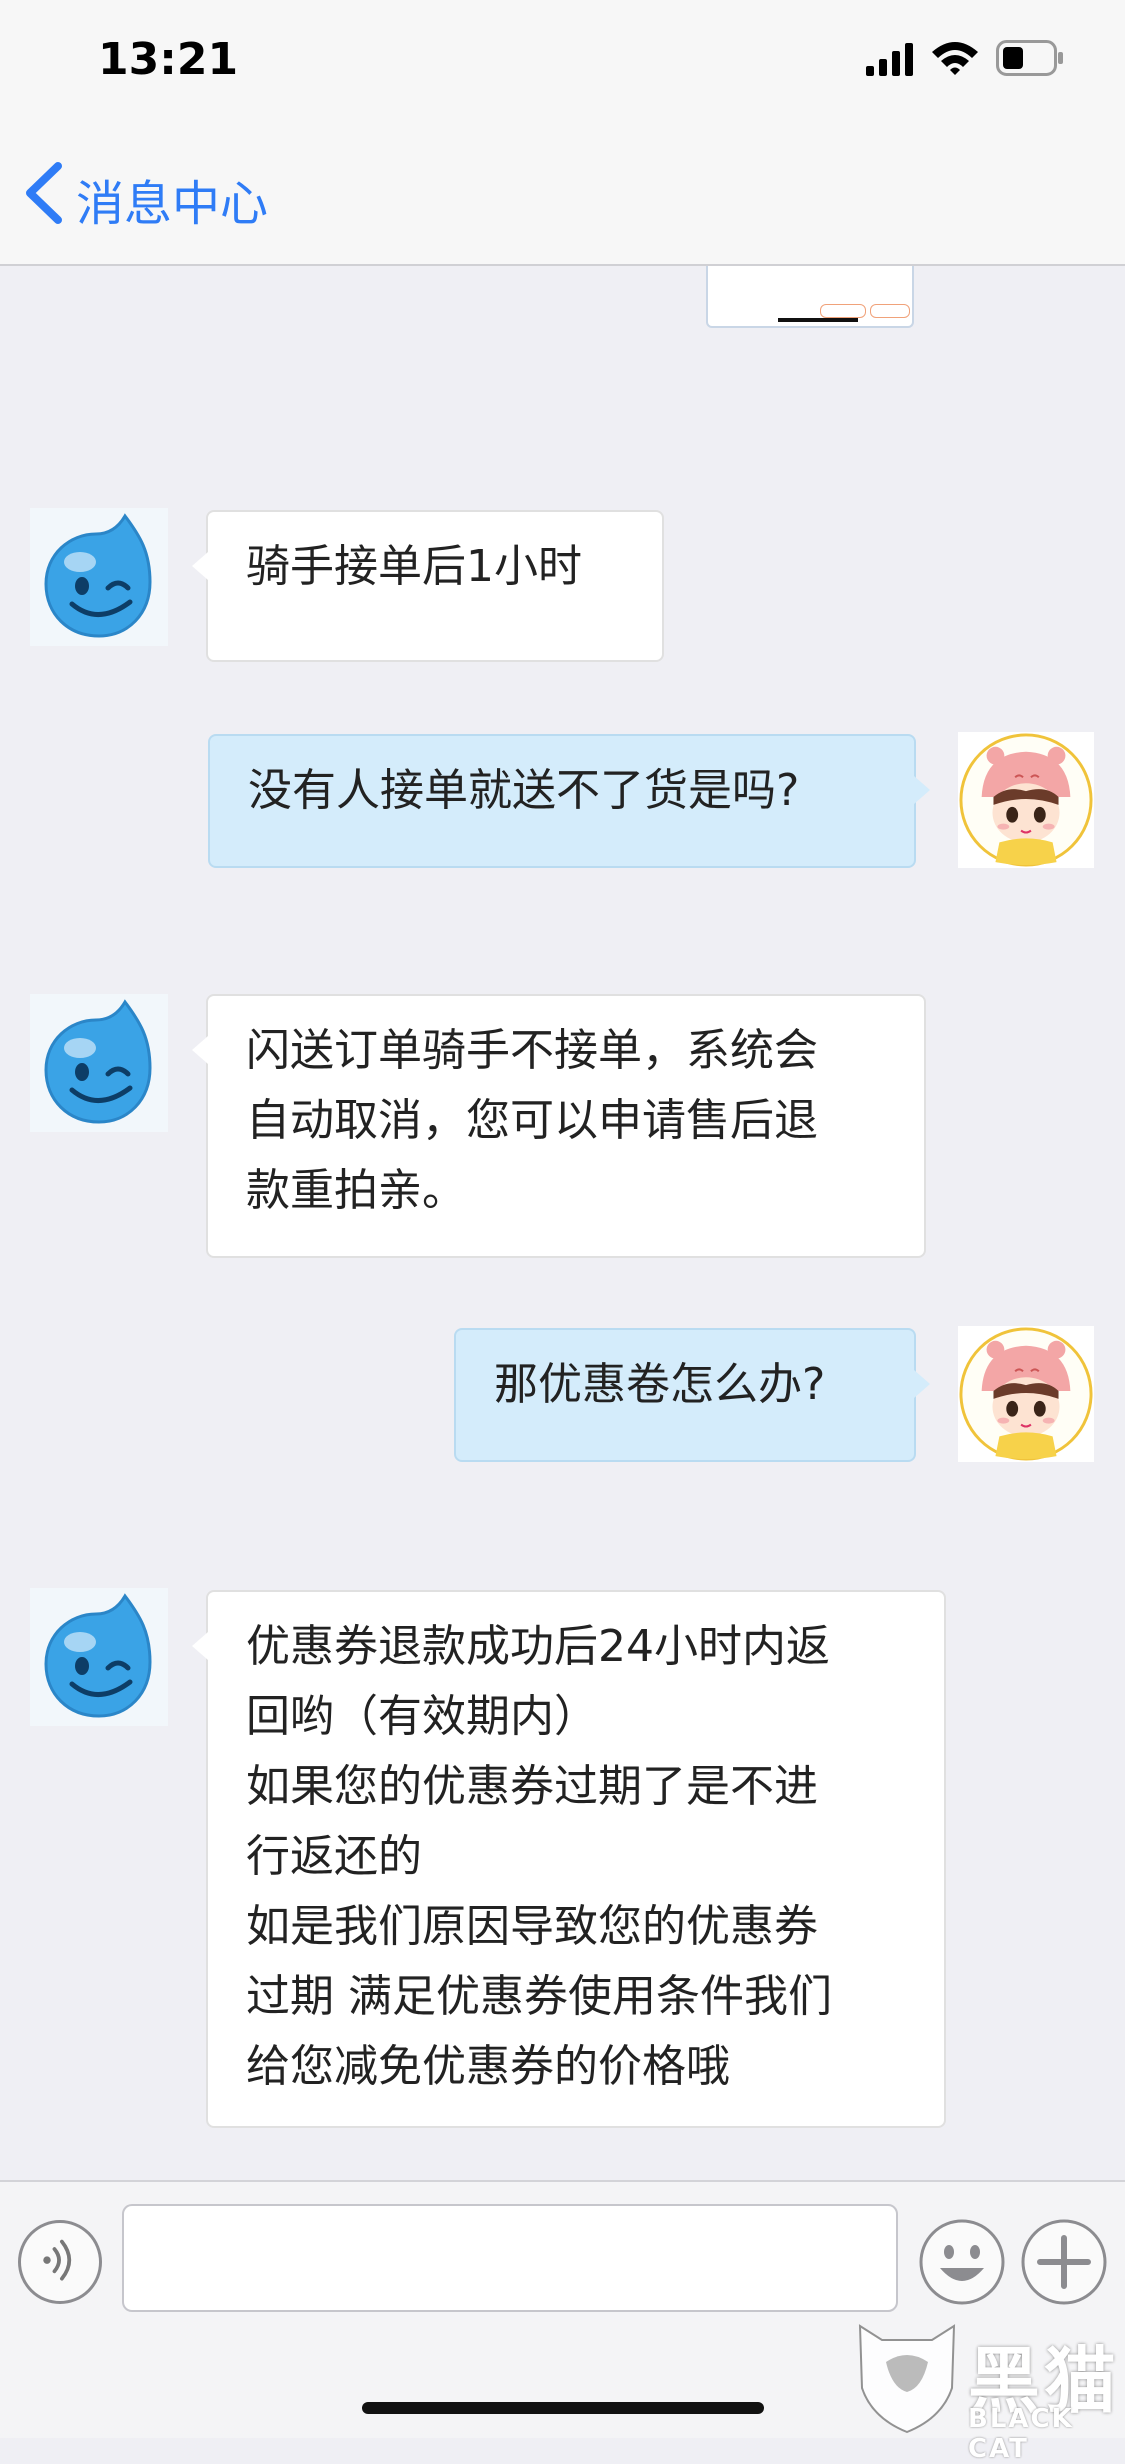 This screenshot has width=1125, height=2464. What do you see at coordinates (818, 320) in the screenshot?
I see `thumbnail-bar` at bounding box center [818, 320].